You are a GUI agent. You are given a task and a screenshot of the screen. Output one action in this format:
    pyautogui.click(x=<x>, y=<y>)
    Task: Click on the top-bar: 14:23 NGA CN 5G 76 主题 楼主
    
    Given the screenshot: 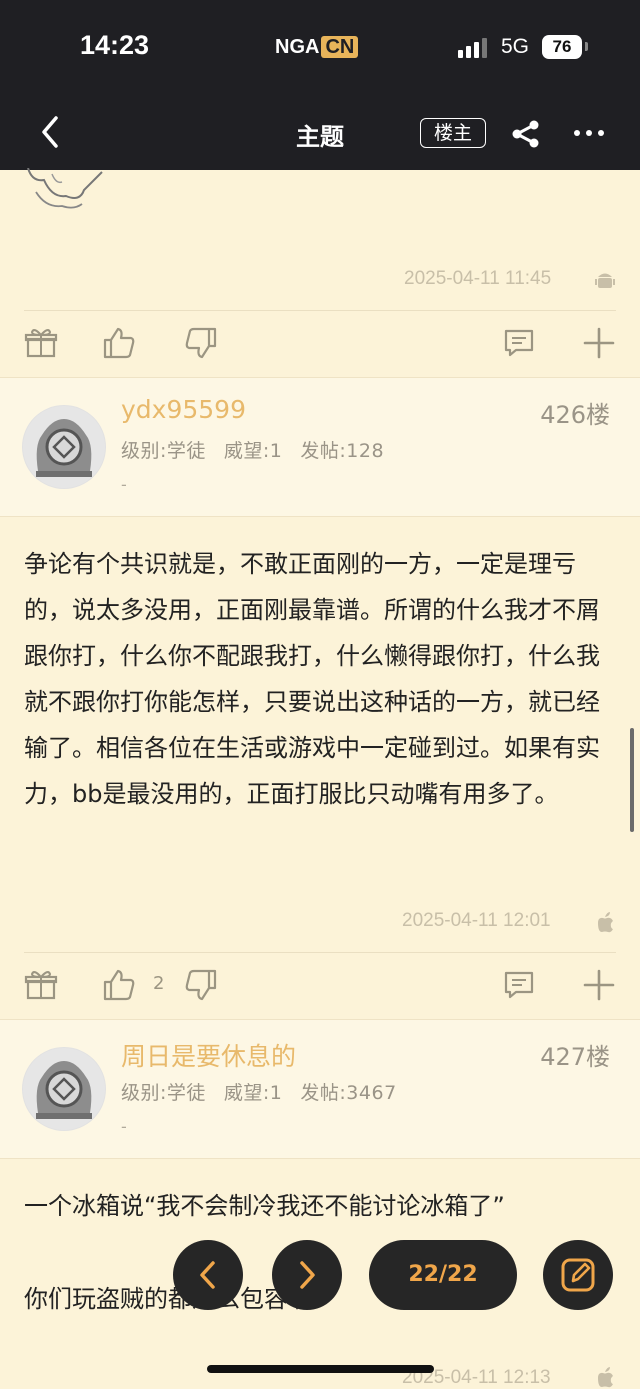 What is the action you would take?
    pyautogui.click(x=320, y=85)
    